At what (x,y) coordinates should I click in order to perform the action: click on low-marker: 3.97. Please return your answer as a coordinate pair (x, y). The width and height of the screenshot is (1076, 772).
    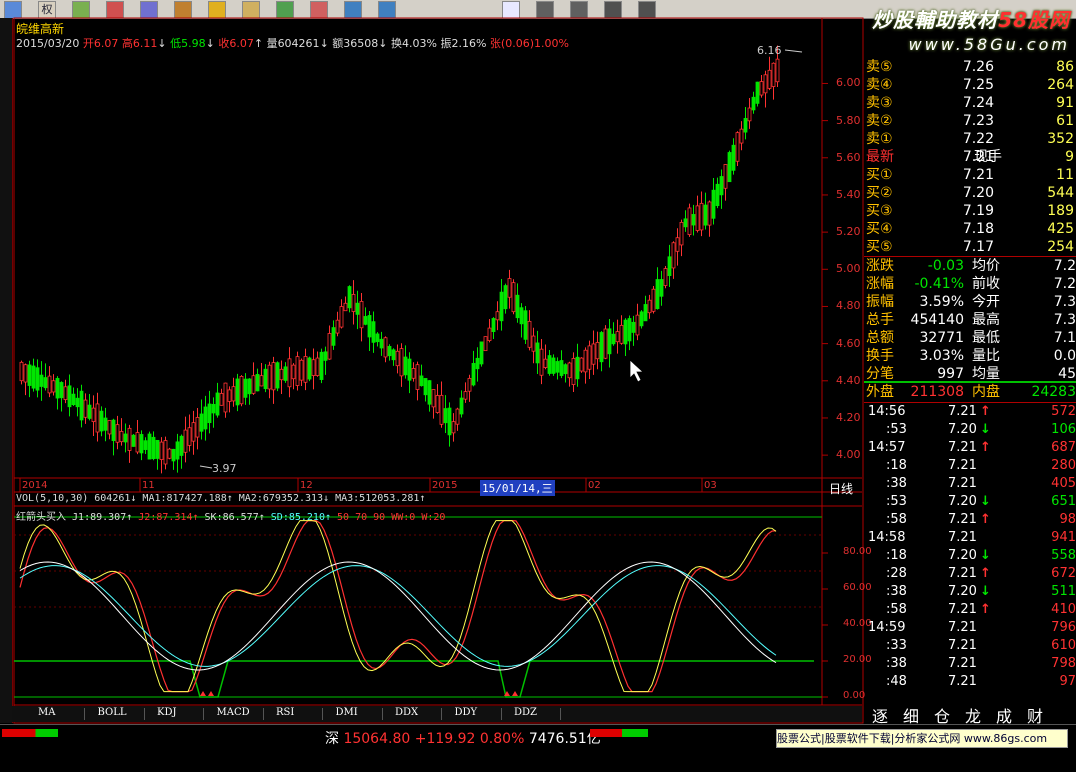
    Looking at the image, I should click on (224, 468).